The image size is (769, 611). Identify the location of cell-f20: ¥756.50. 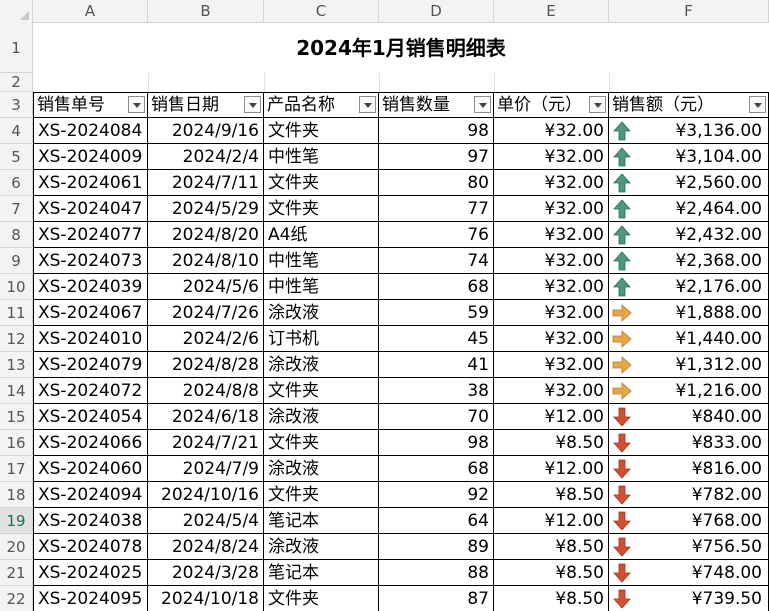
(689, 547).